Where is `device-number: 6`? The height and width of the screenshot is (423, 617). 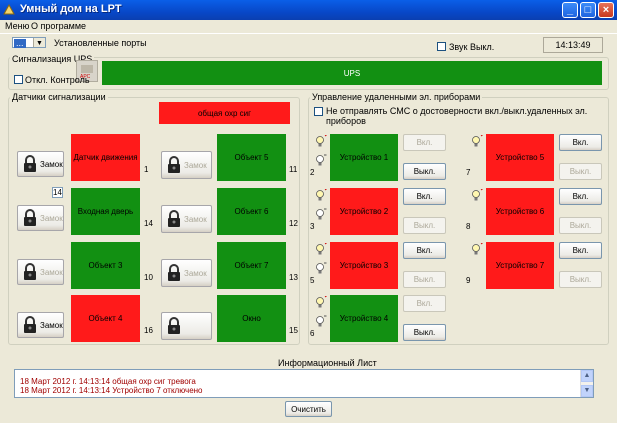
device-number: 6 is located at coordinates (312, 333).